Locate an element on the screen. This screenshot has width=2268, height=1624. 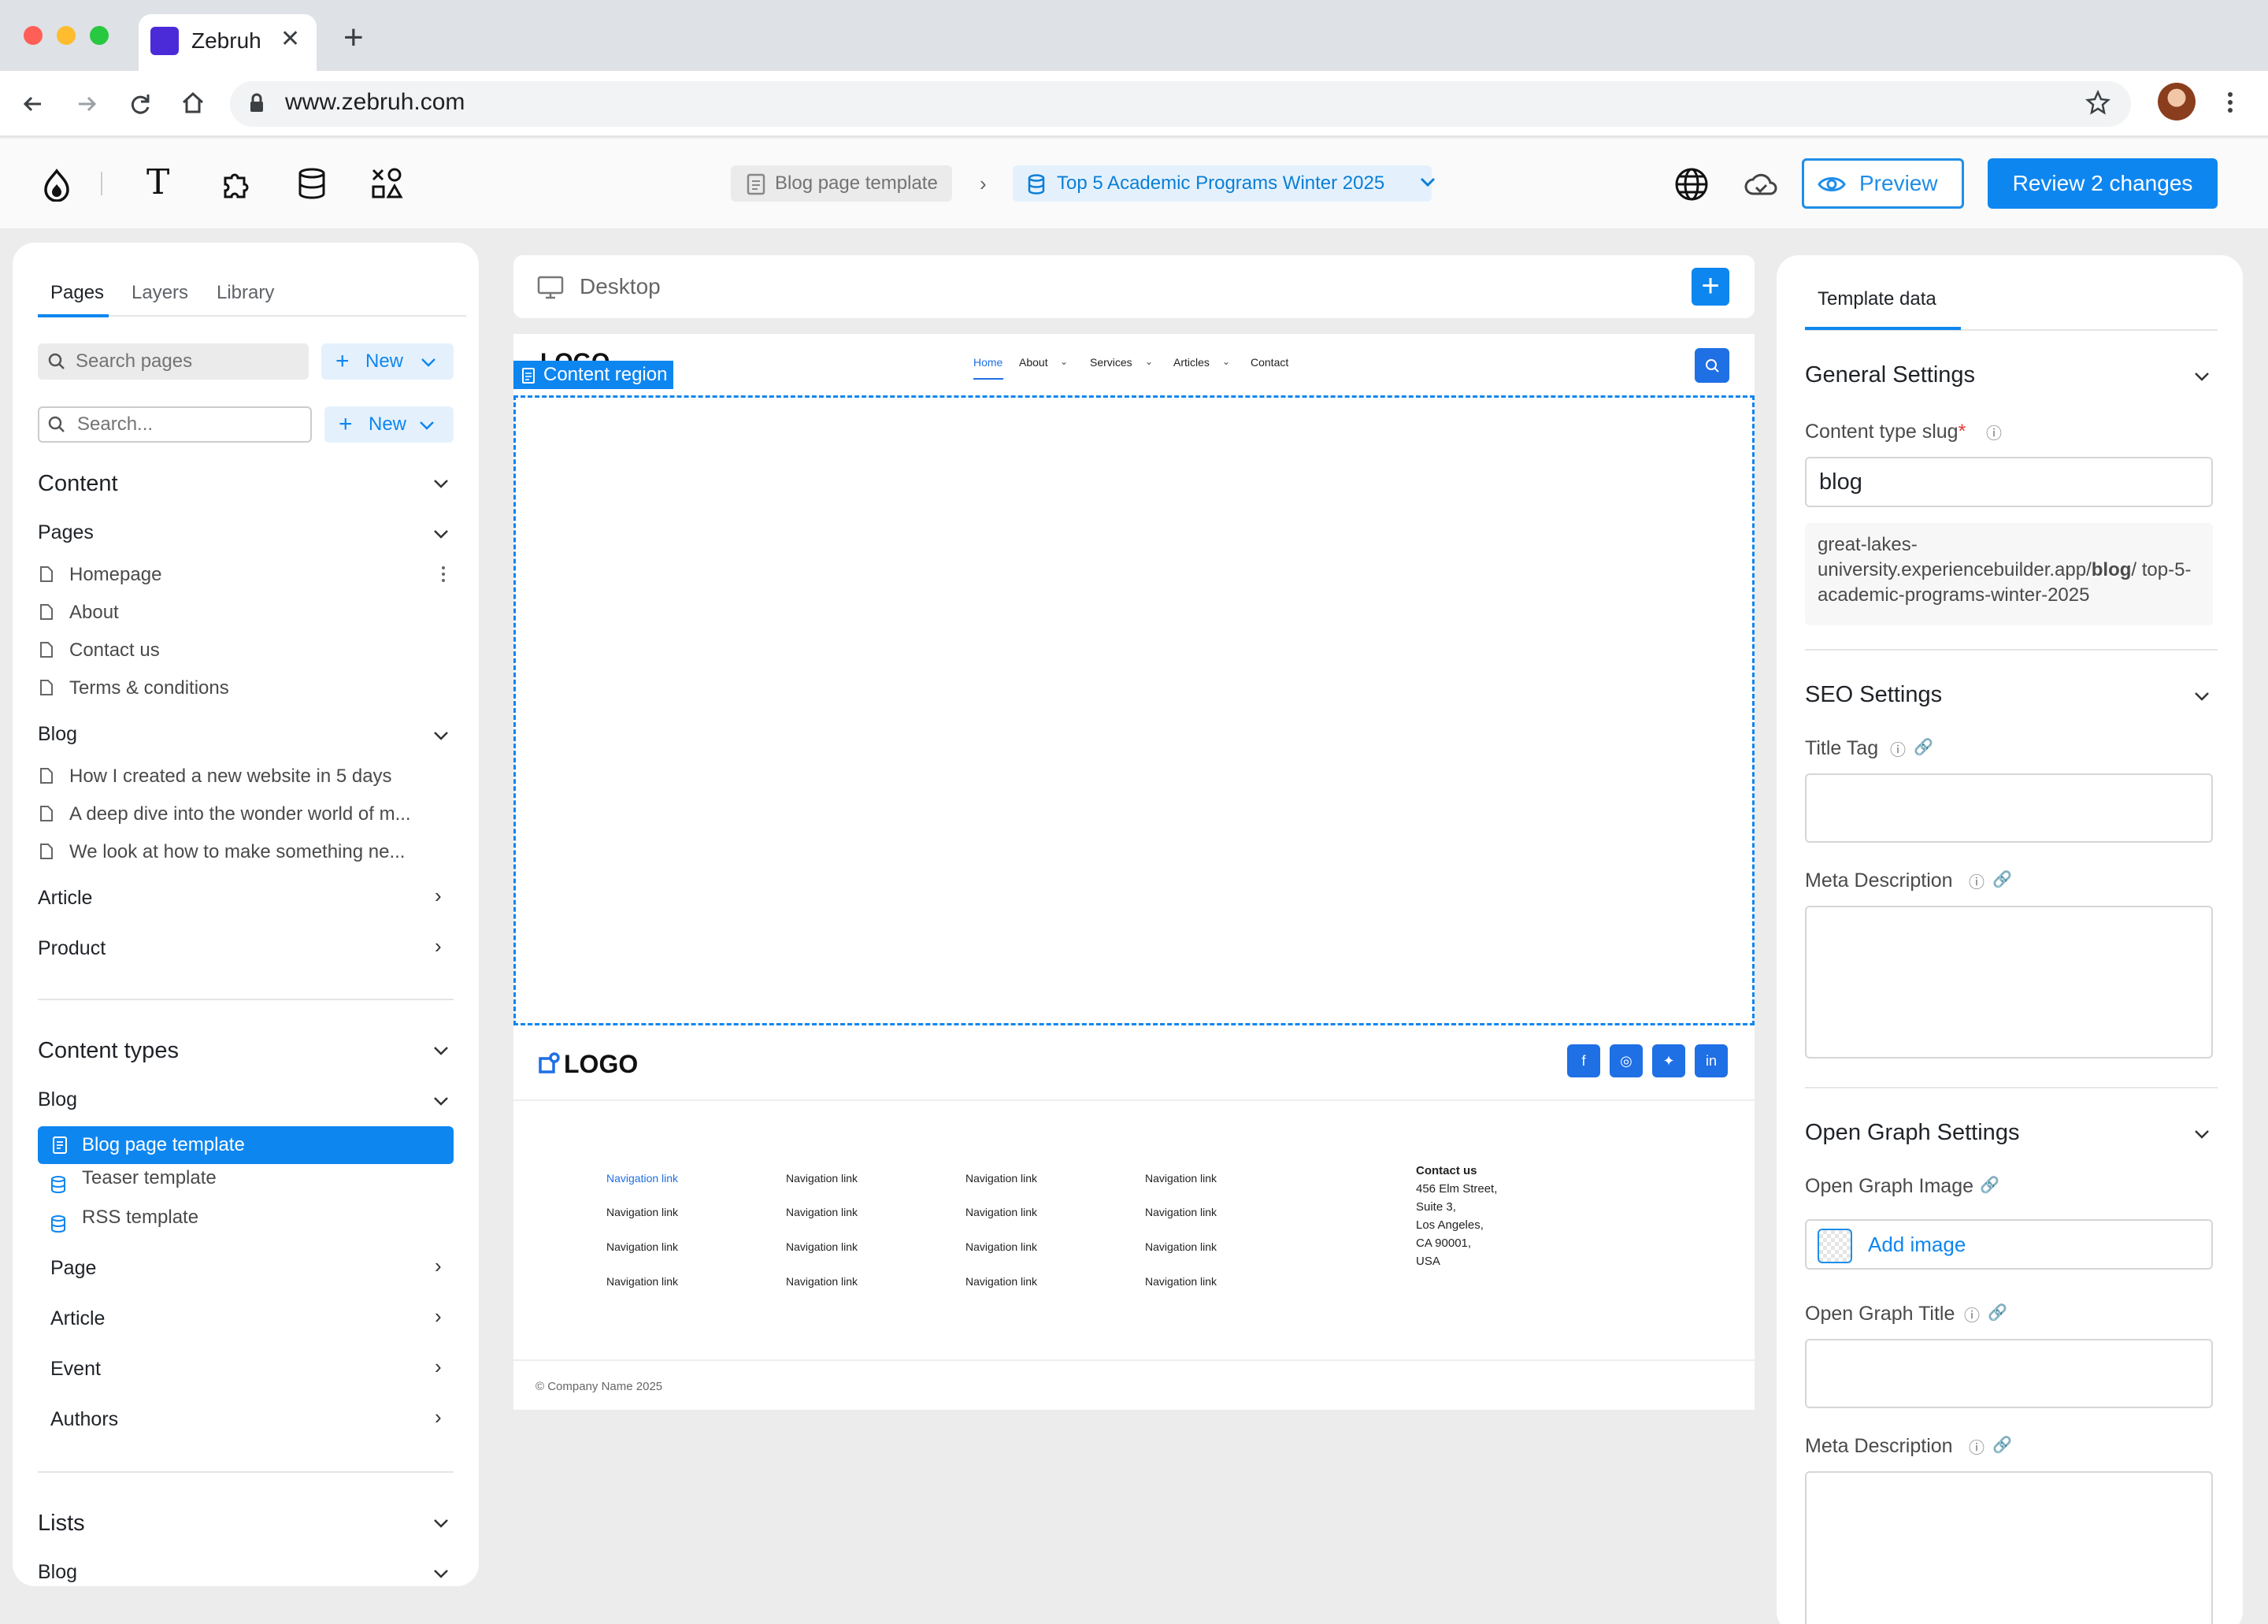
forward-icon is located at coordinates (86, 104).